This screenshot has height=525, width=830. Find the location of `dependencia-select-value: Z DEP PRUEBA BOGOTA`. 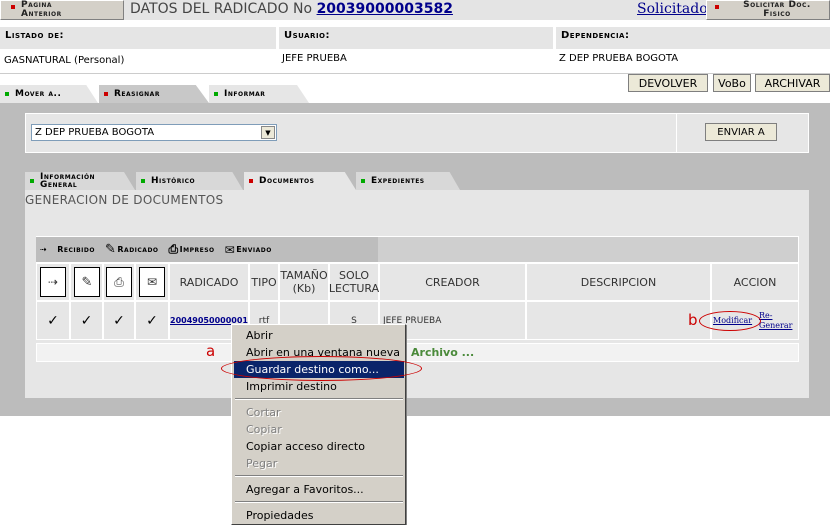

dependencia-select-value: Z DEP PRUEBA BOGOTA is located at coordinates (95, 132).